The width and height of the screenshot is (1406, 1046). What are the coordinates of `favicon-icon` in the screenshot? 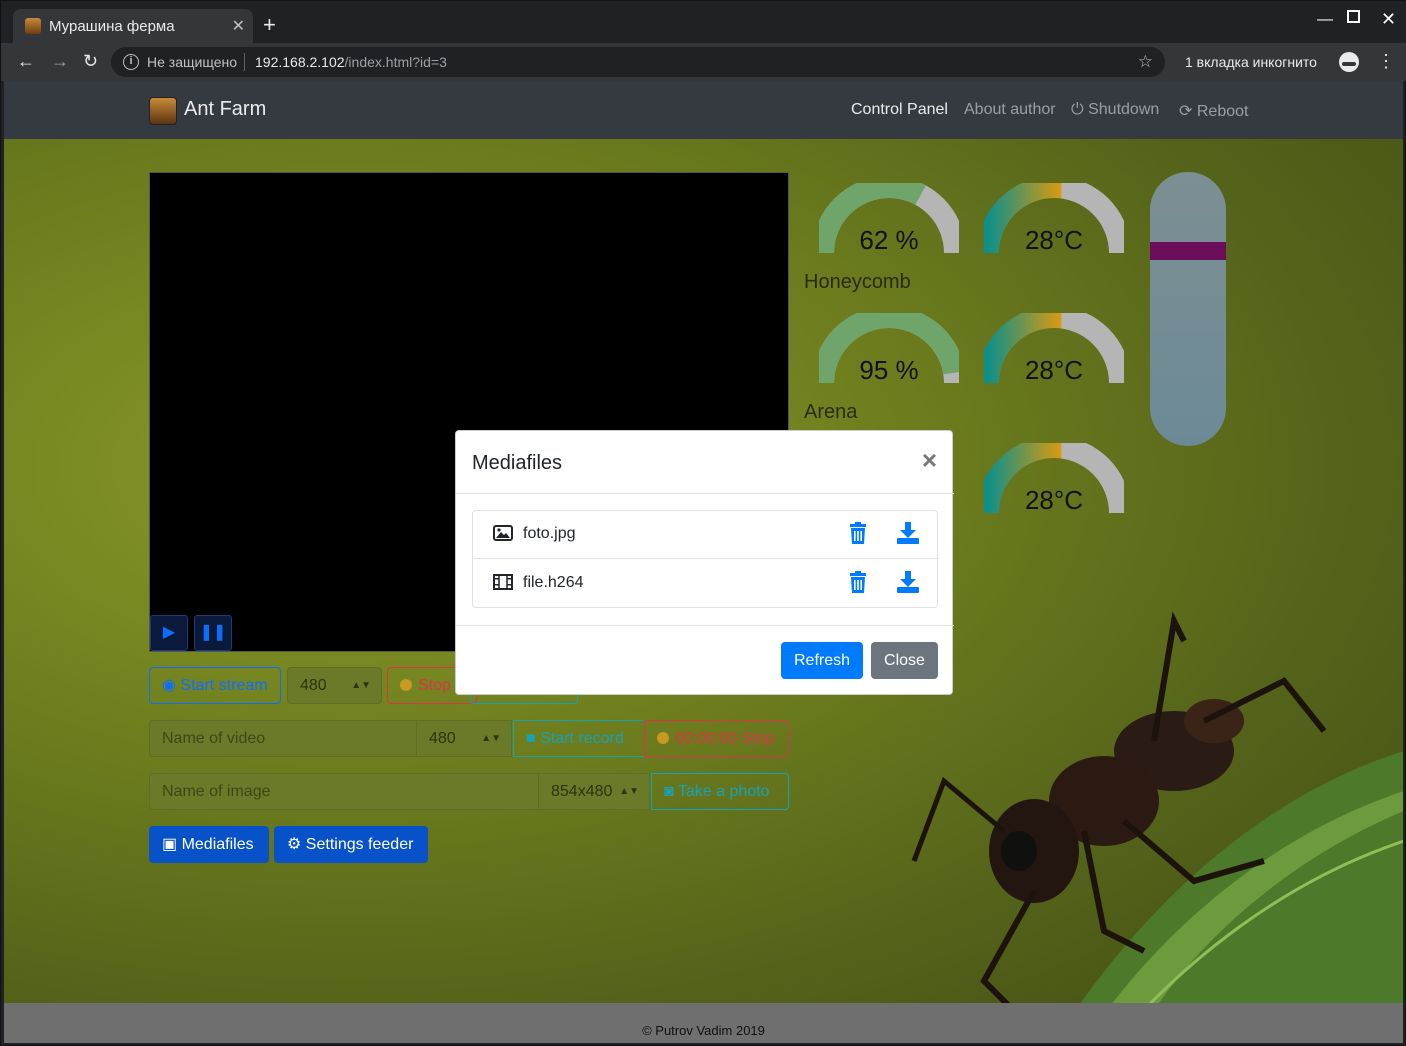 It's located at (33, 26).